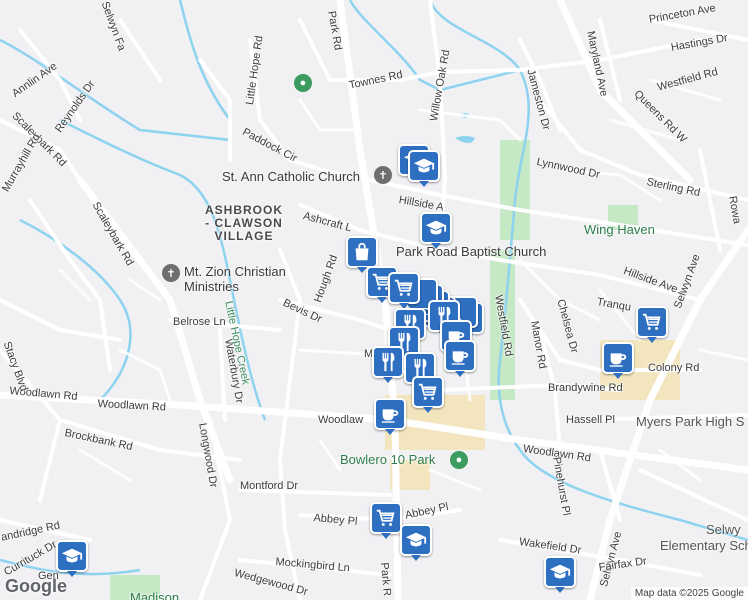 The height and width of the screenshot is (600, 748). What do you see at coordinates (689, 593) in the screenshot?
I see `map-attribution: Map data ©2025 Google` at bounding box center [689, 593].